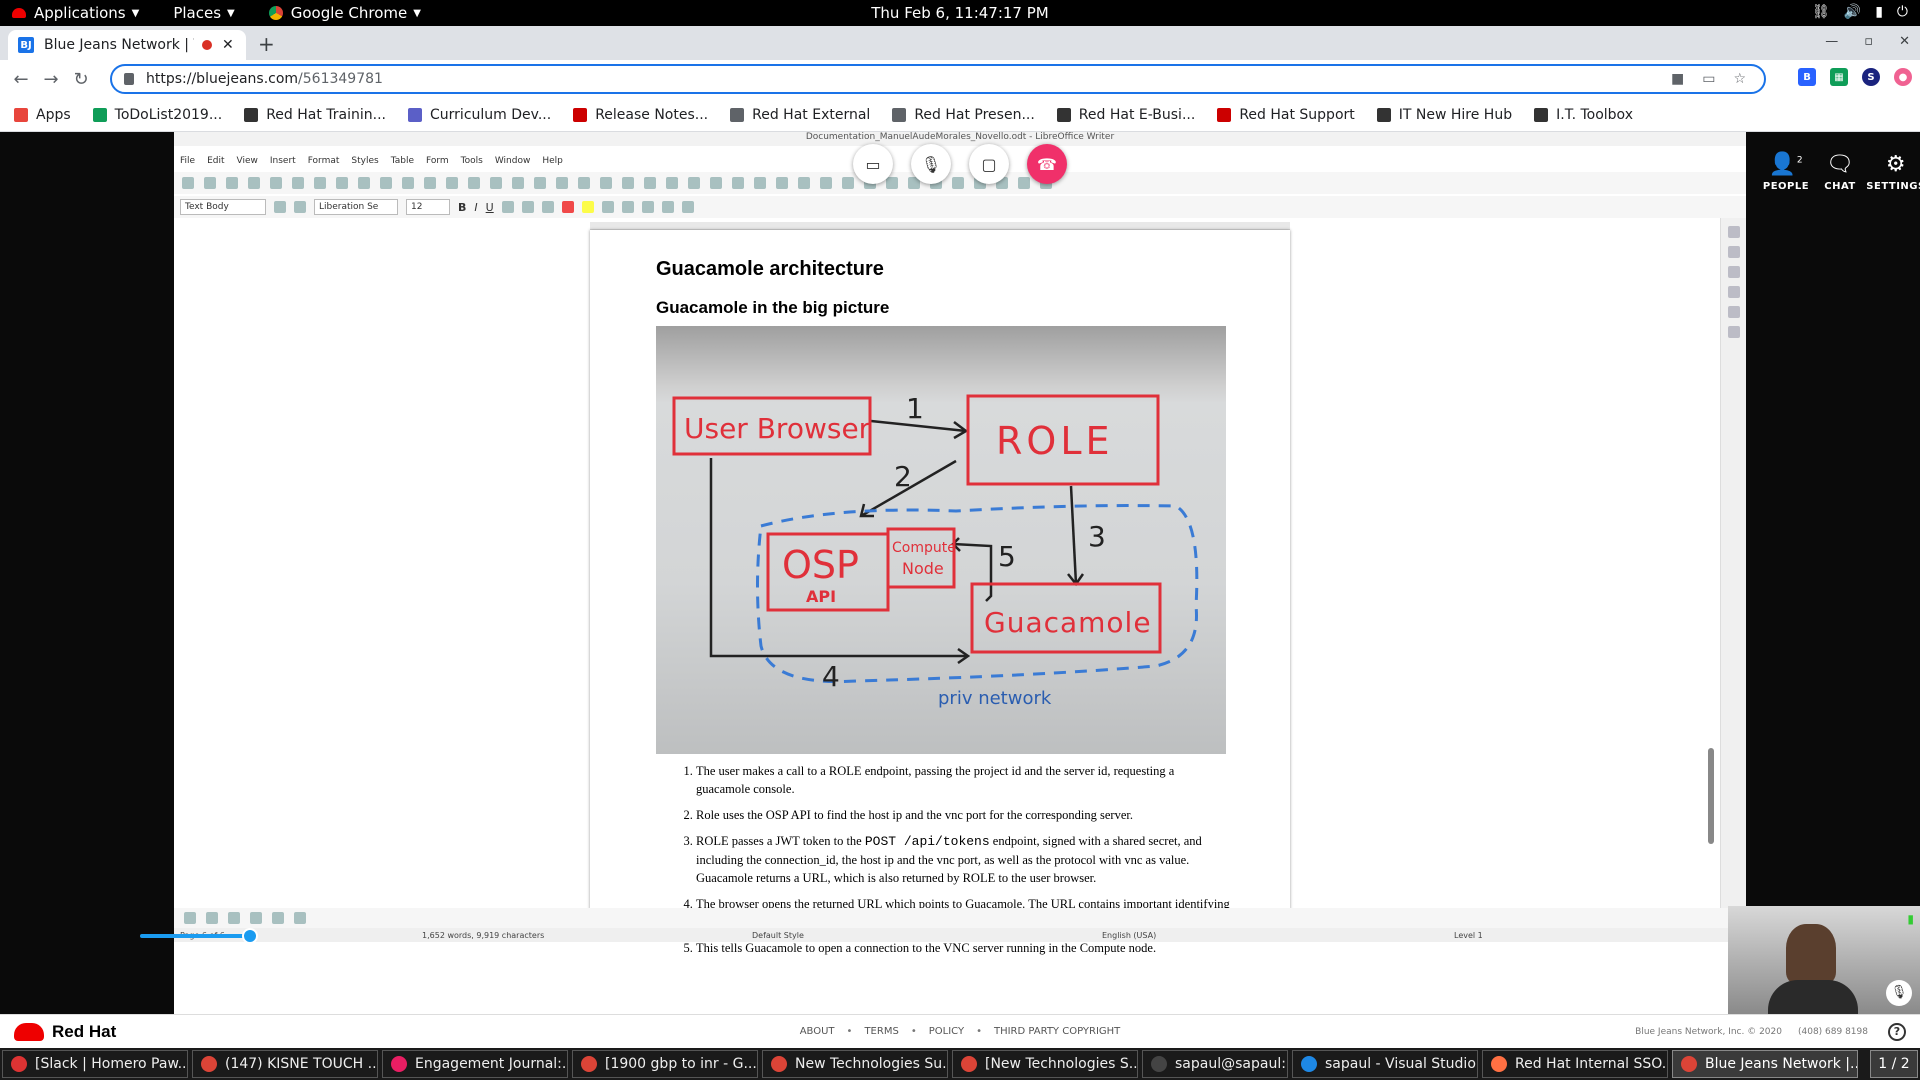 This screenshot has width=1920, height=1080. Describe the element at coordinates (21, 79) in the screenshot. I see `back-icon: ←` at that location.